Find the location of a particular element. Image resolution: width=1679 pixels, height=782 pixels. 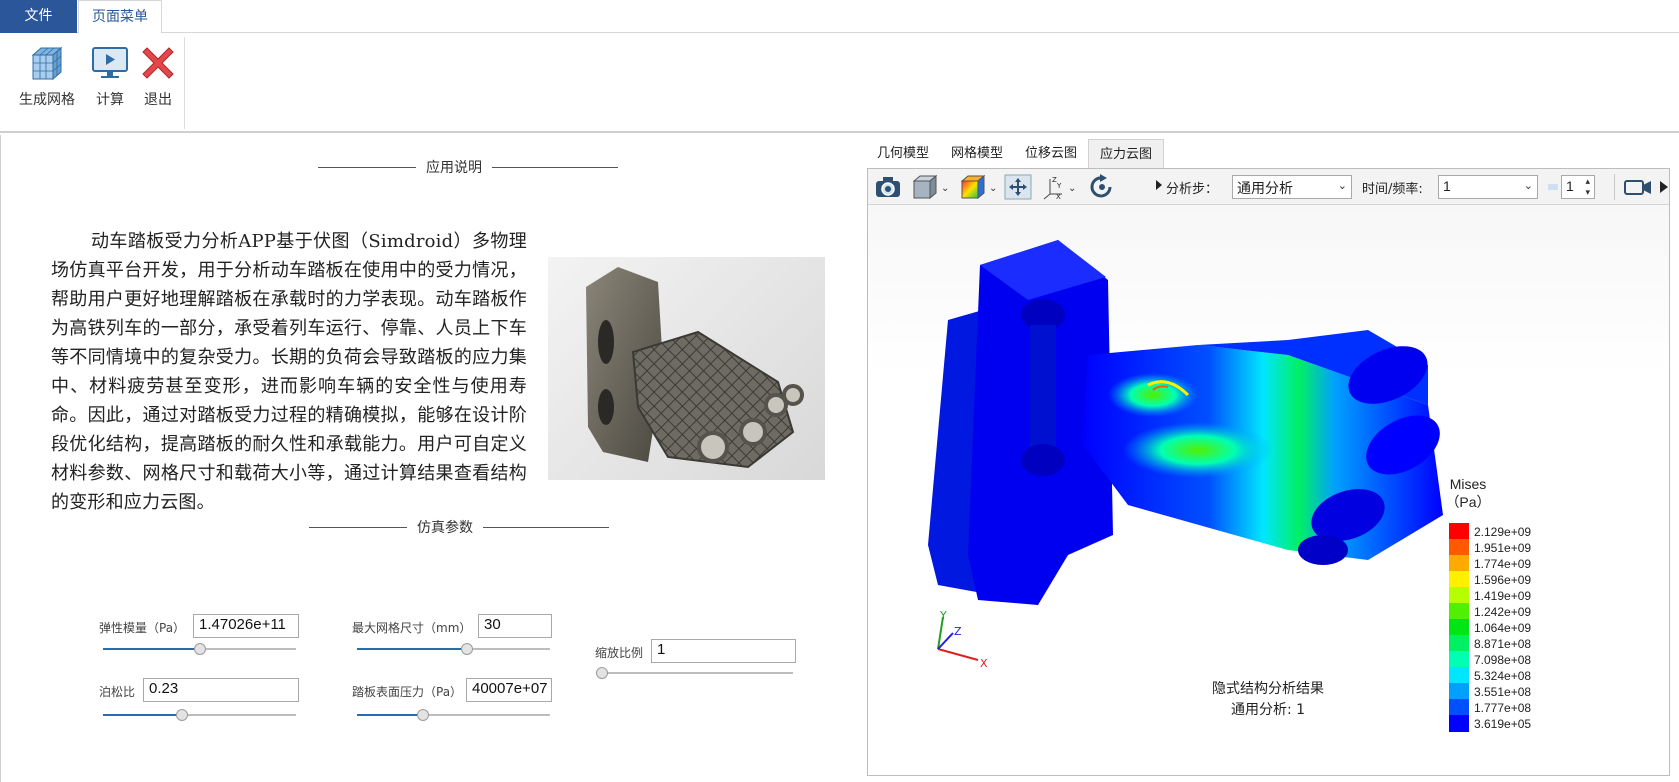

frame-slider-icon is located at coordinates (1553, 187).